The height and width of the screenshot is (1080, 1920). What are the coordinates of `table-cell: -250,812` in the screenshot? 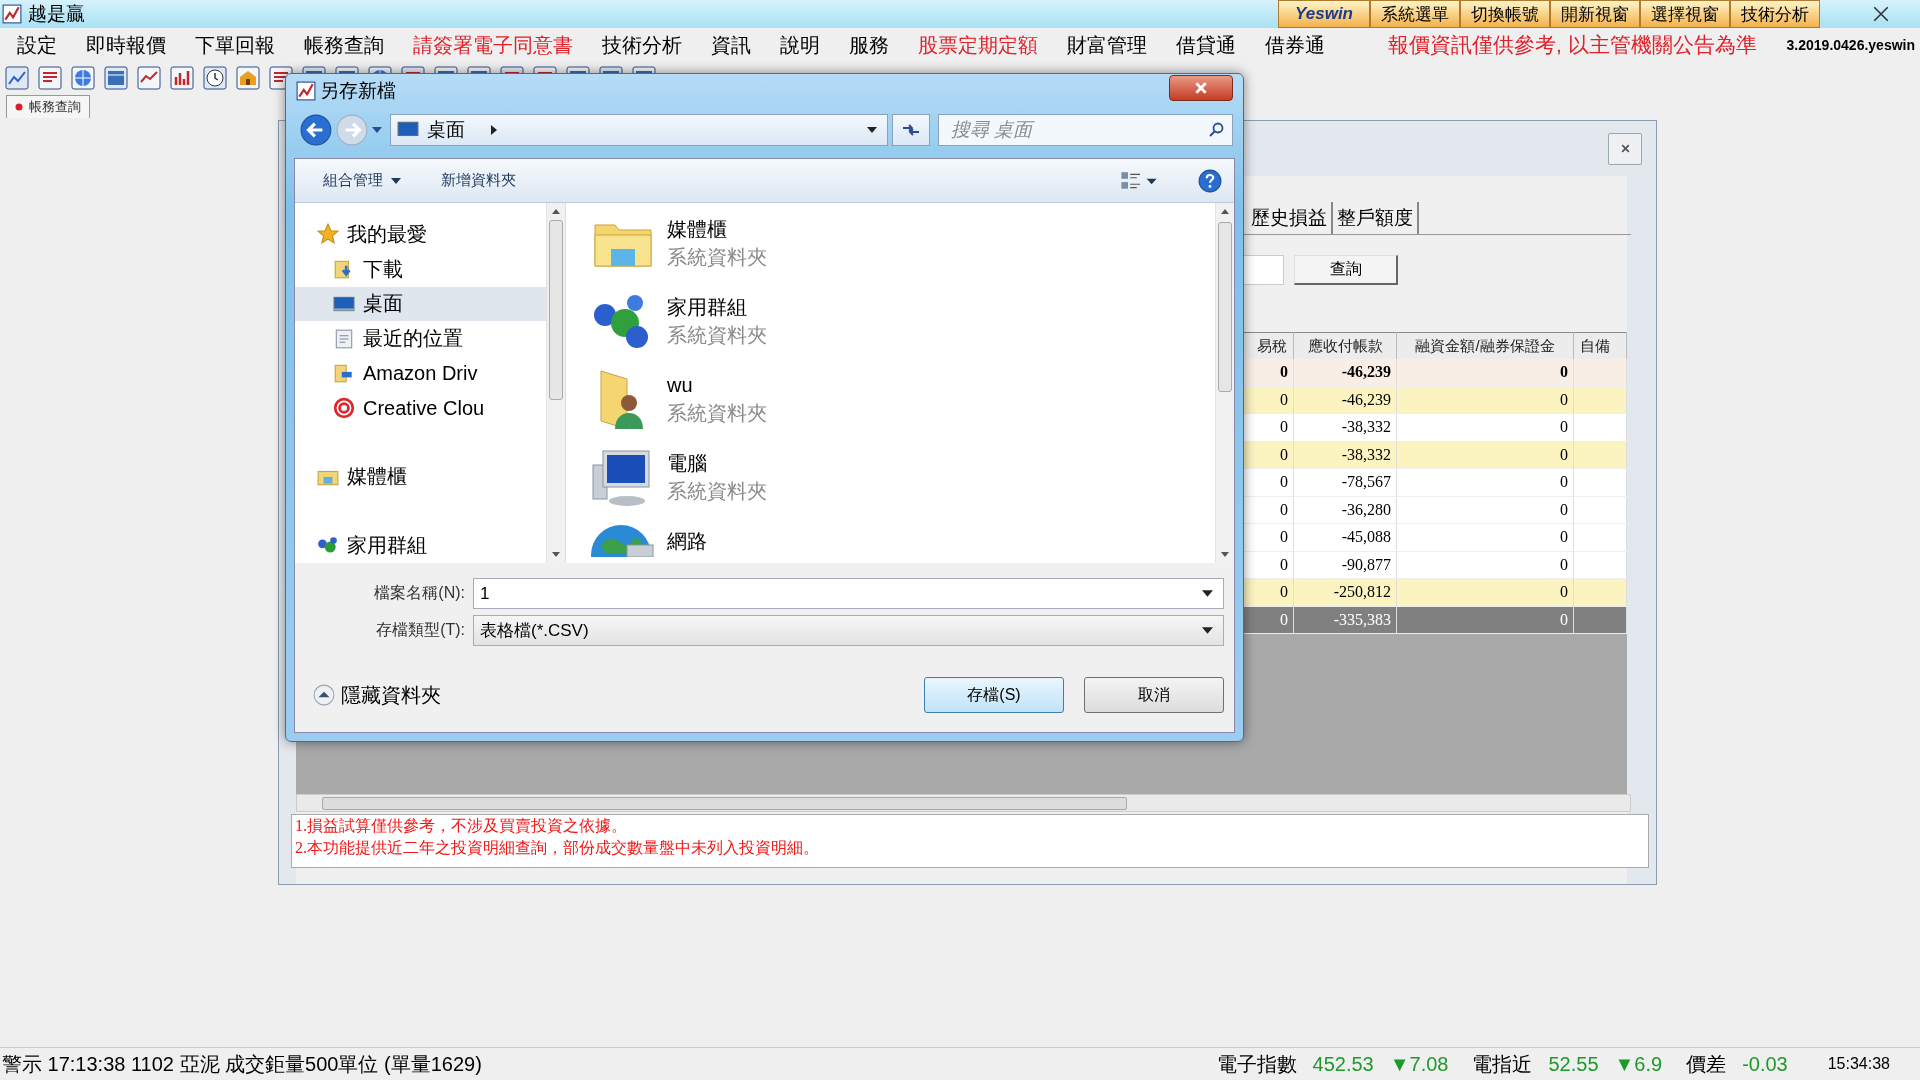 It's located at (1345, 592).